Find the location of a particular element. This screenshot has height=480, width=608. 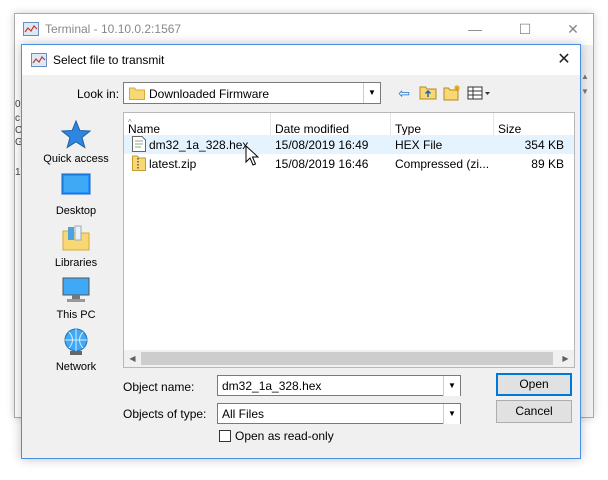

column-header-size: Size is located at coordinates (534, 125).